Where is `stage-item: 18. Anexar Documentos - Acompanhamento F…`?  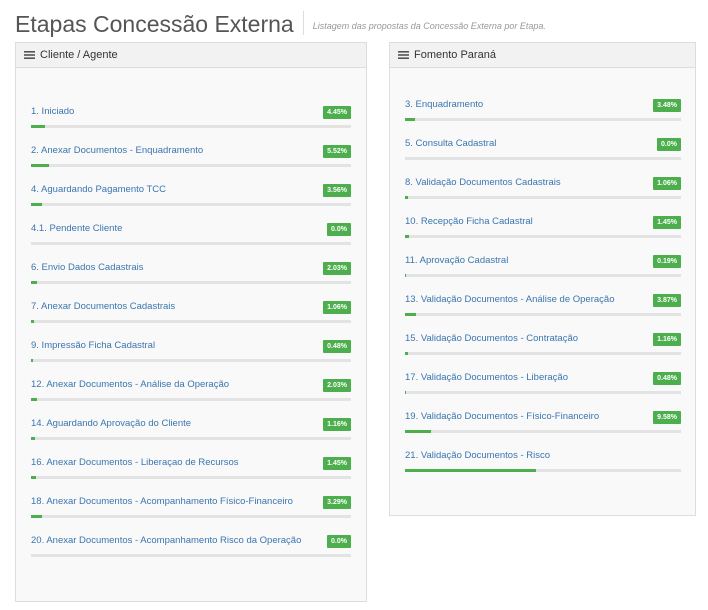
stage-item: 18. Anexar Documentos - Acompanhamento F… is located at coordinates (191, 510).